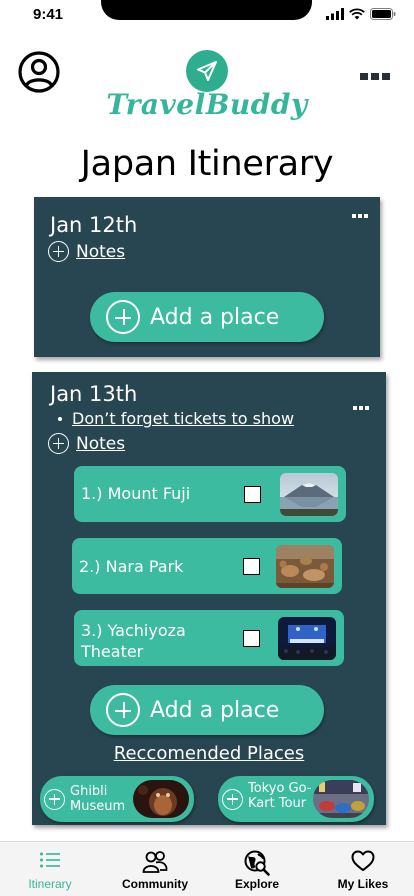 The height and width of the screenshot is (896, 414). I want to click on place-name: 1.) Mount Fuji, so click(136, 493).